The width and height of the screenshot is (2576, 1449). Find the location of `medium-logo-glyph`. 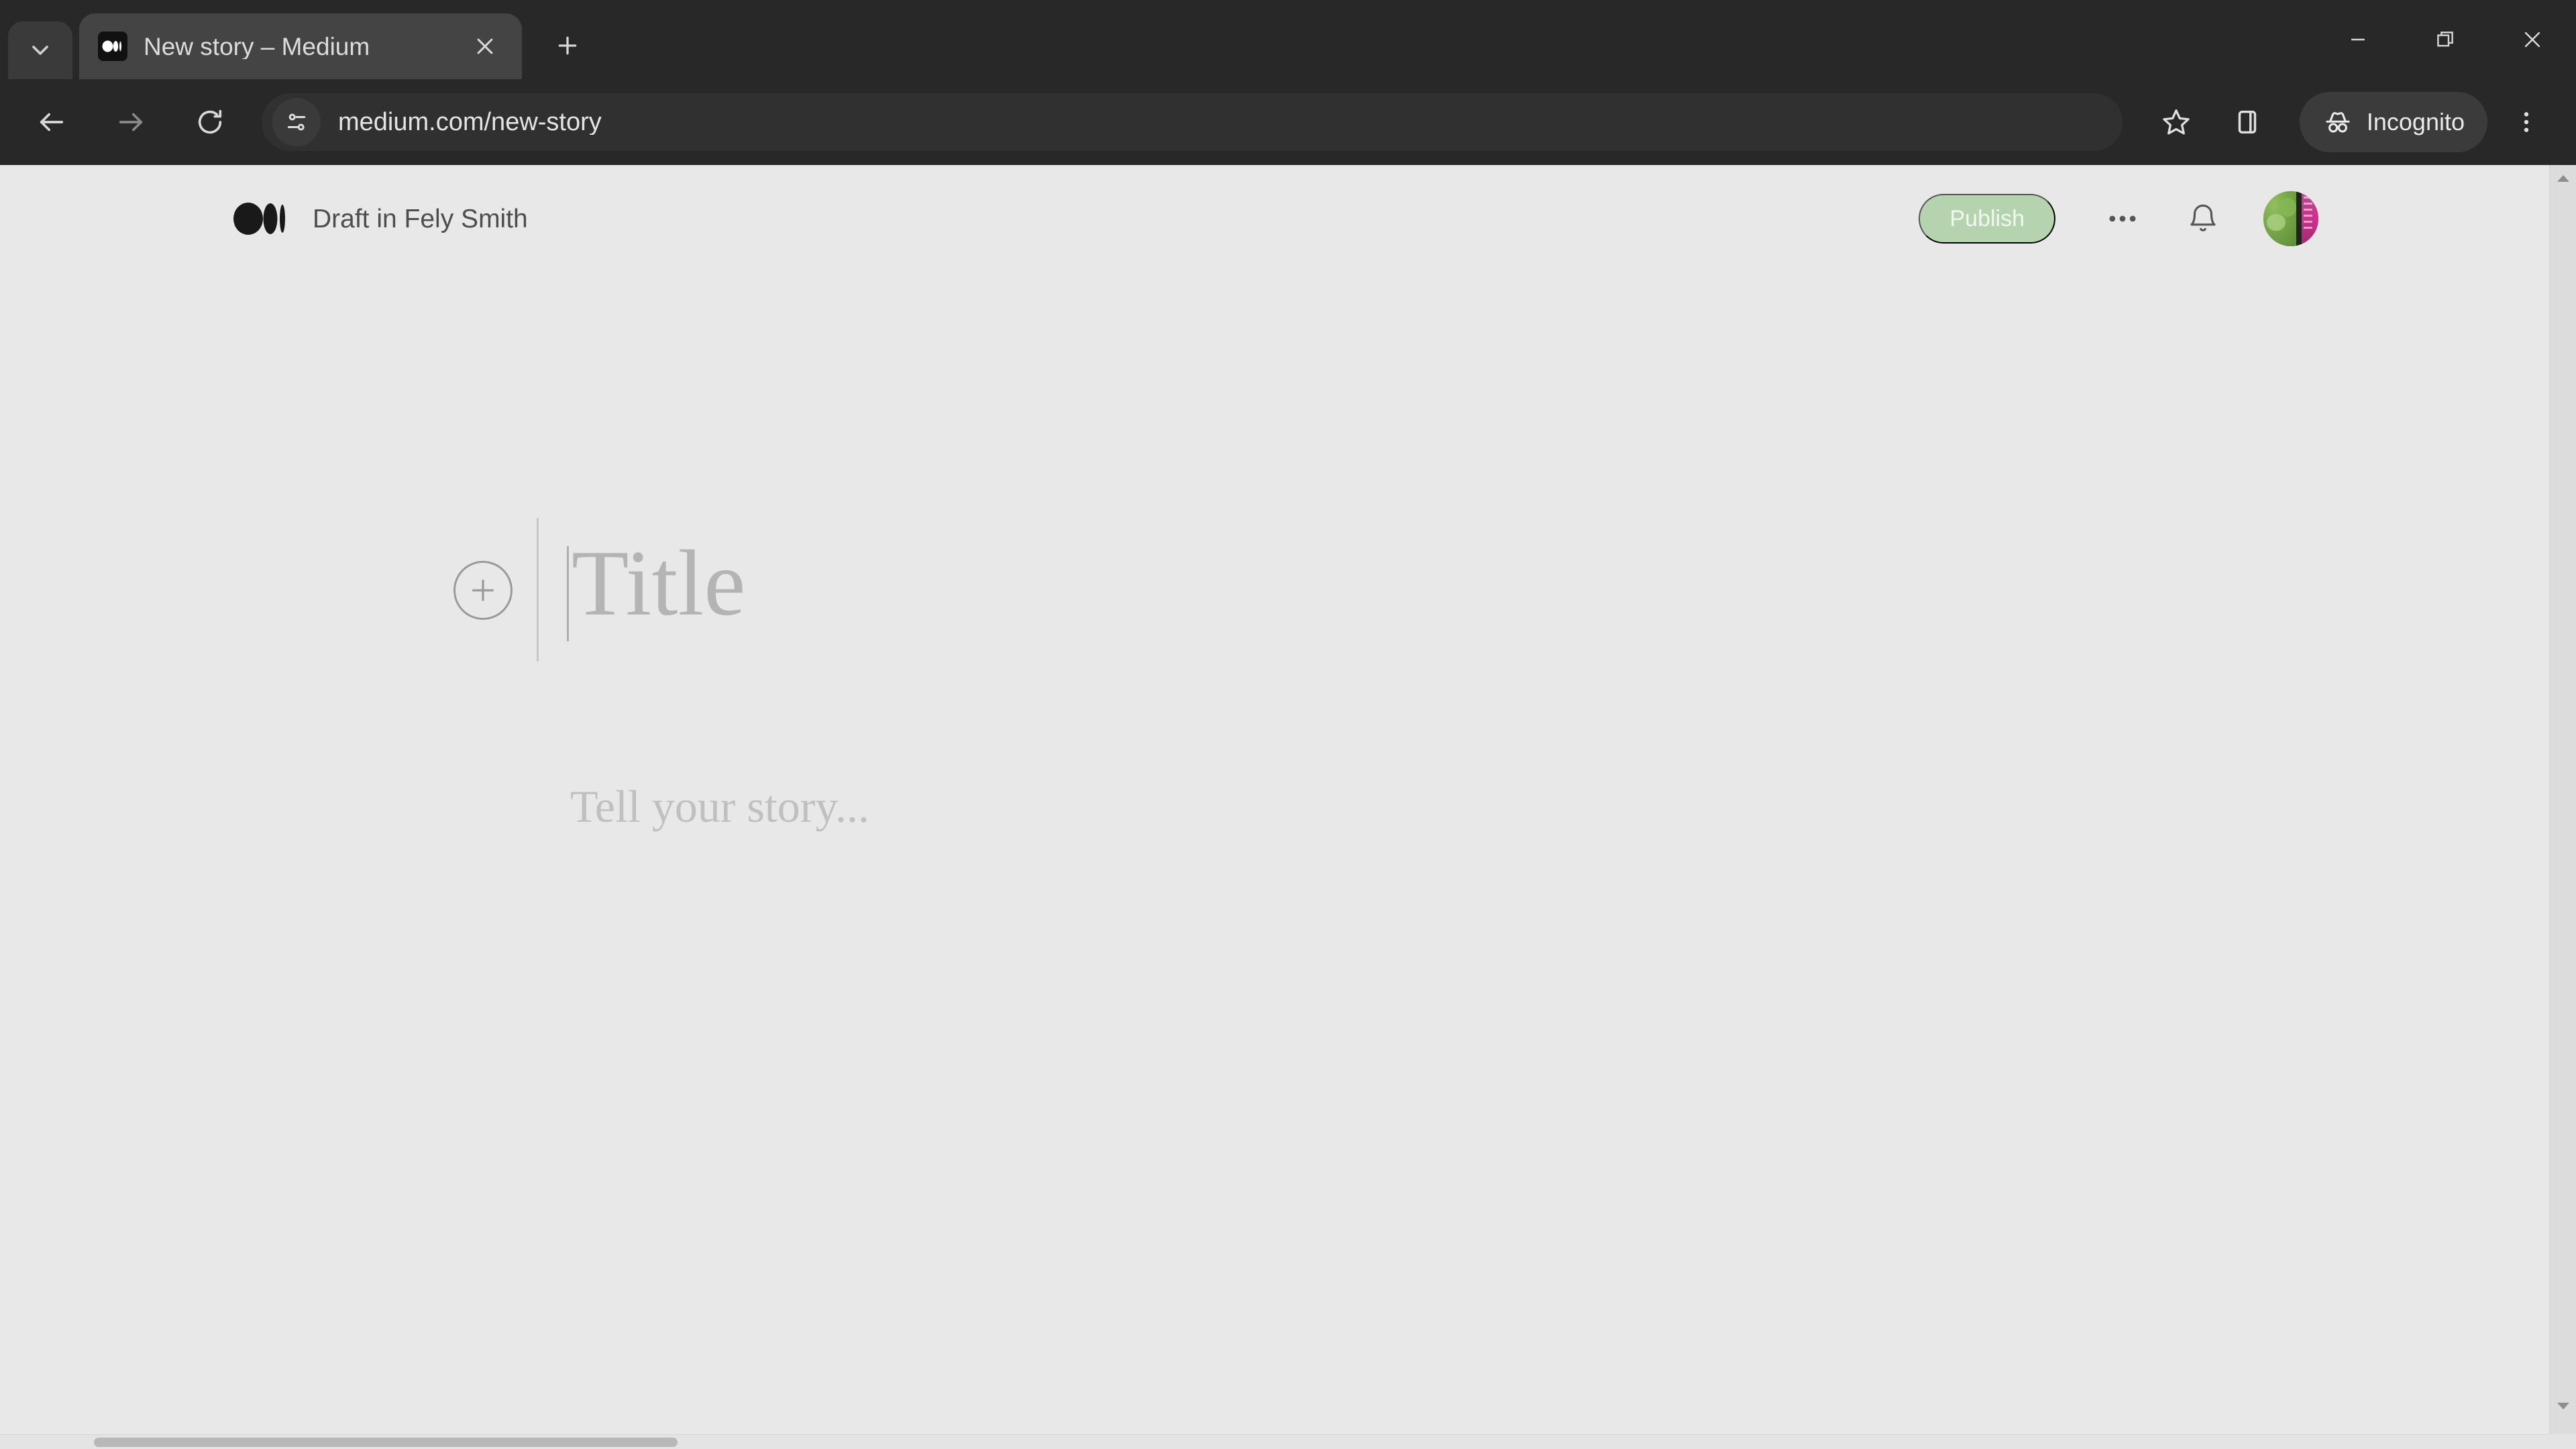

medium-logo-glyph is located at coordinates (111, 46).